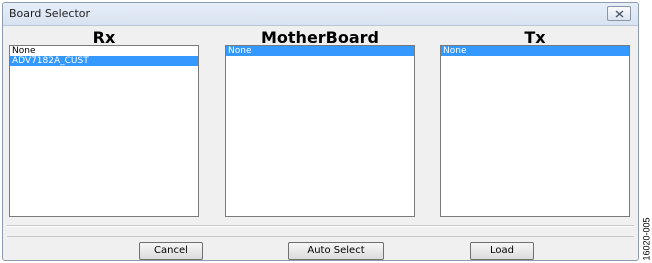  What do you see at coordinates (104, 61) in the screenshot?
I see `list-item: ADV7182A_CUST` at bounding box center [104, 61].